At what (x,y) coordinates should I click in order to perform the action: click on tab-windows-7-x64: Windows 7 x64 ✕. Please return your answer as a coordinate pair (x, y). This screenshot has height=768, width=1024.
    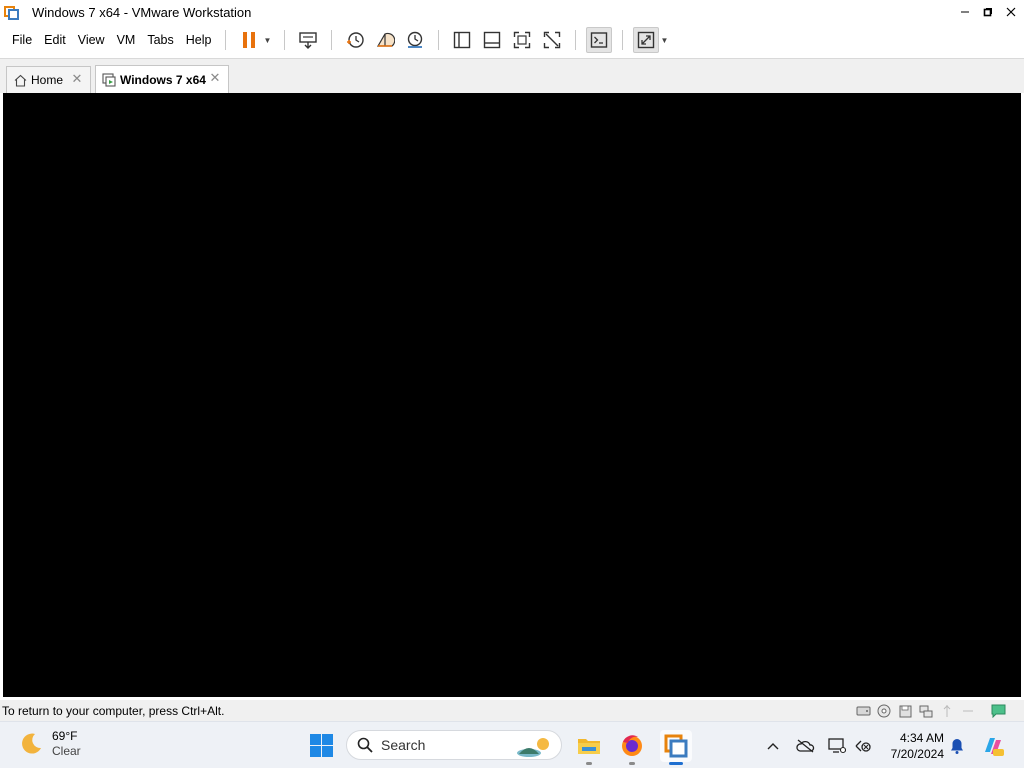
    Looking at the image, I should click on (162, 79).